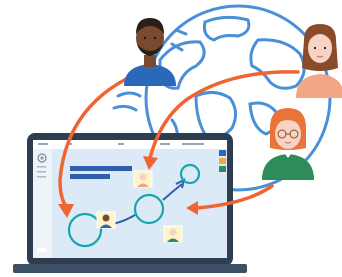  I want to click on toolbar-icon-blue, so click(222, 153).